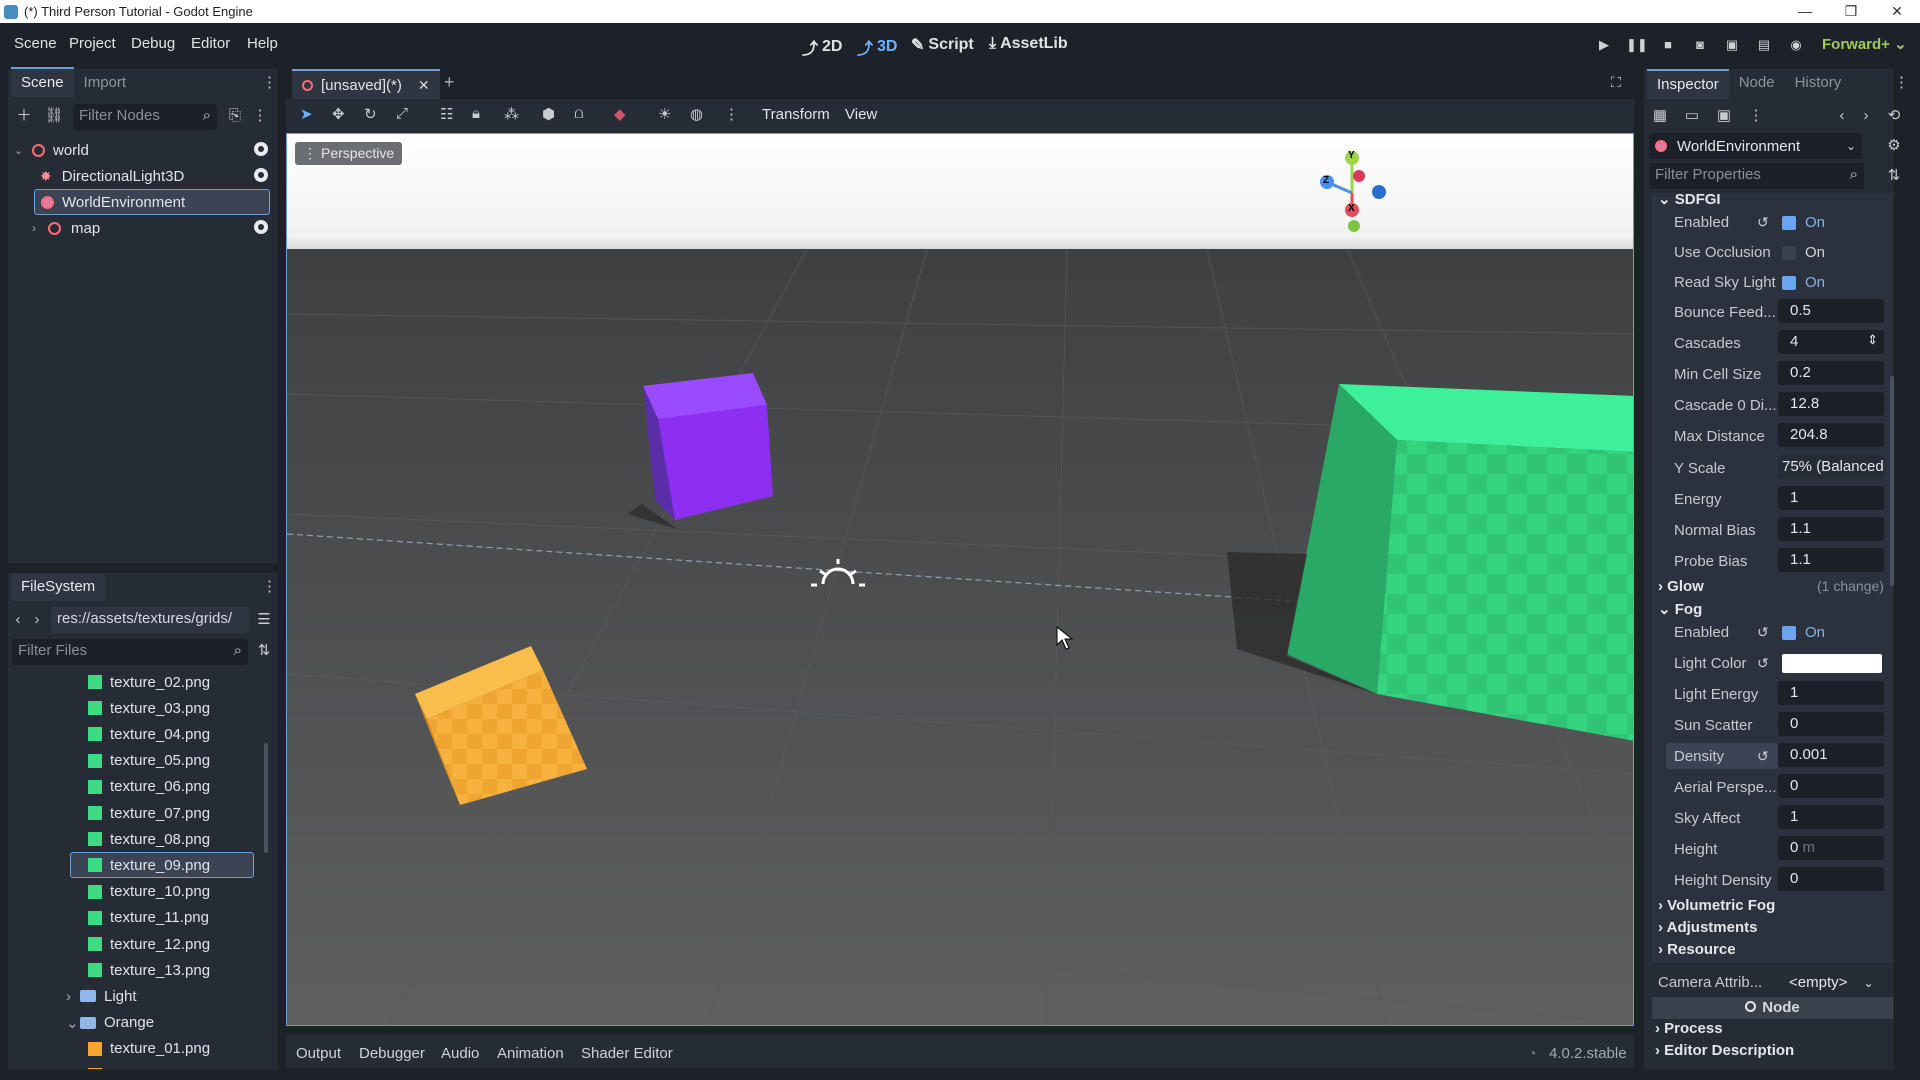  I want to click on tab-inspector: Inspector, so click(1688, 84).